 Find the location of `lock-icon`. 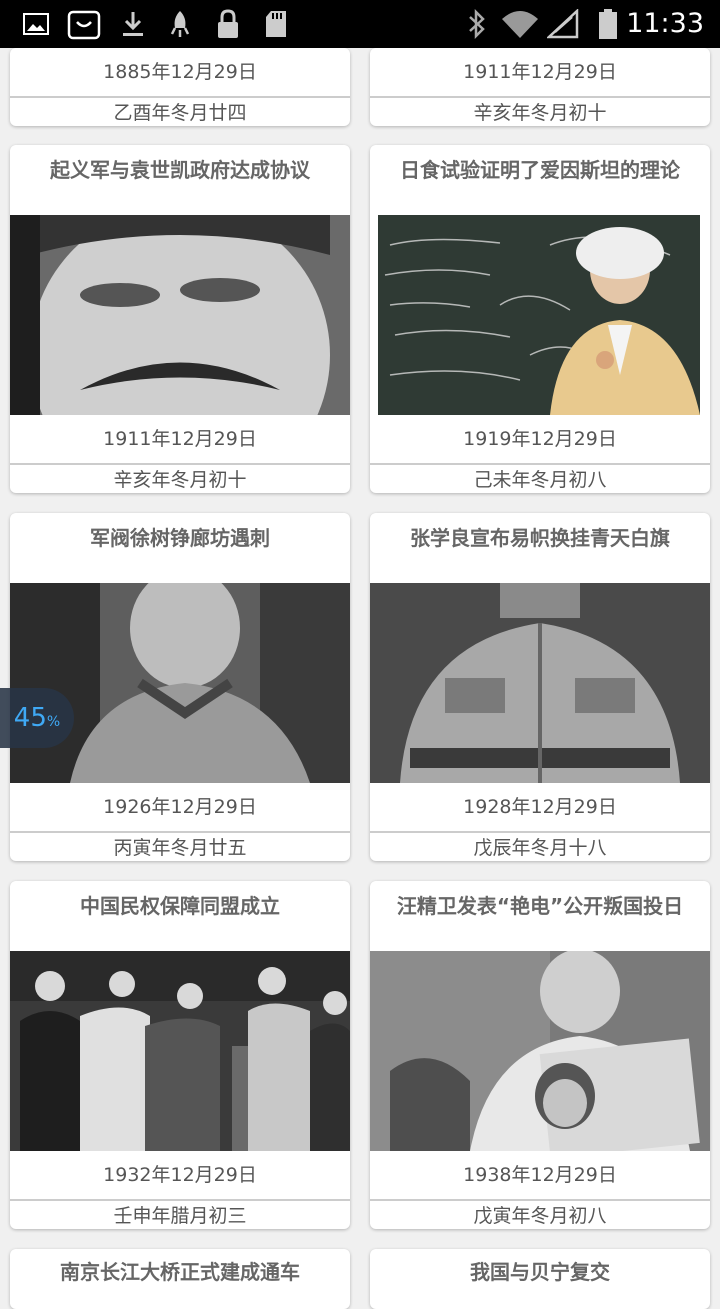

lock-icon is located at coordinates (228, 24).